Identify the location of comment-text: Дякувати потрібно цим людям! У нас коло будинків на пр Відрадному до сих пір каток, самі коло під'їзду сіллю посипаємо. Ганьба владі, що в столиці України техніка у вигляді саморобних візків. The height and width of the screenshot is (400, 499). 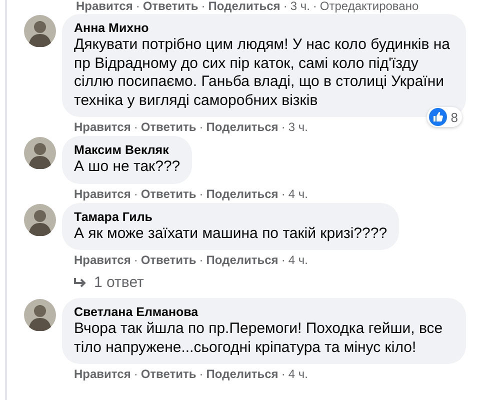
(262, 73).